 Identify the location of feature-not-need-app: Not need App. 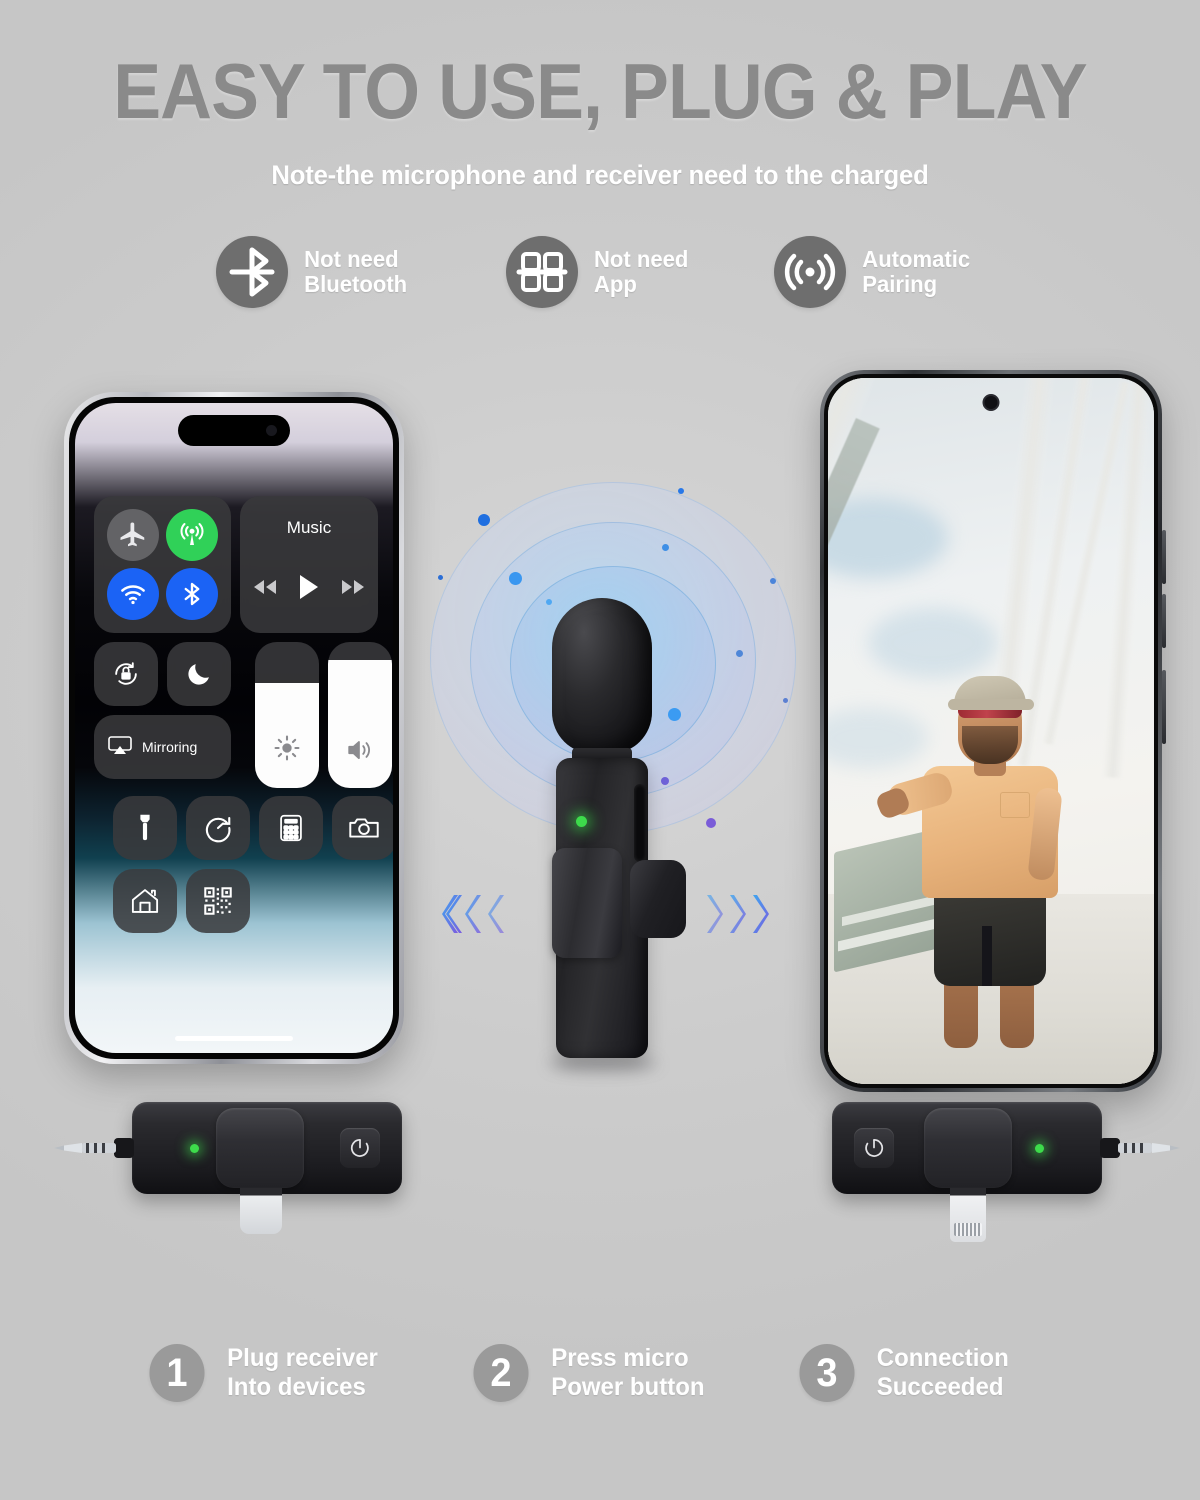
(598, 272).